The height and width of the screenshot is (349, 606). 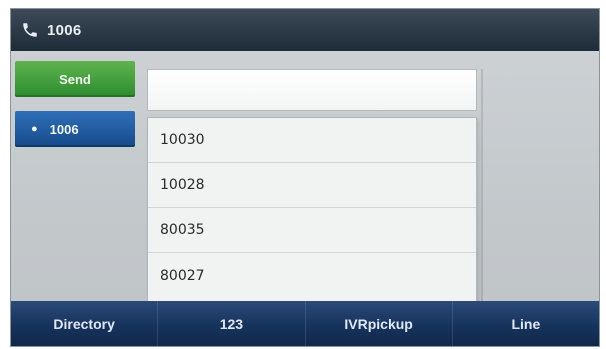 I want to click on number-input, so click(x=312, y=90).